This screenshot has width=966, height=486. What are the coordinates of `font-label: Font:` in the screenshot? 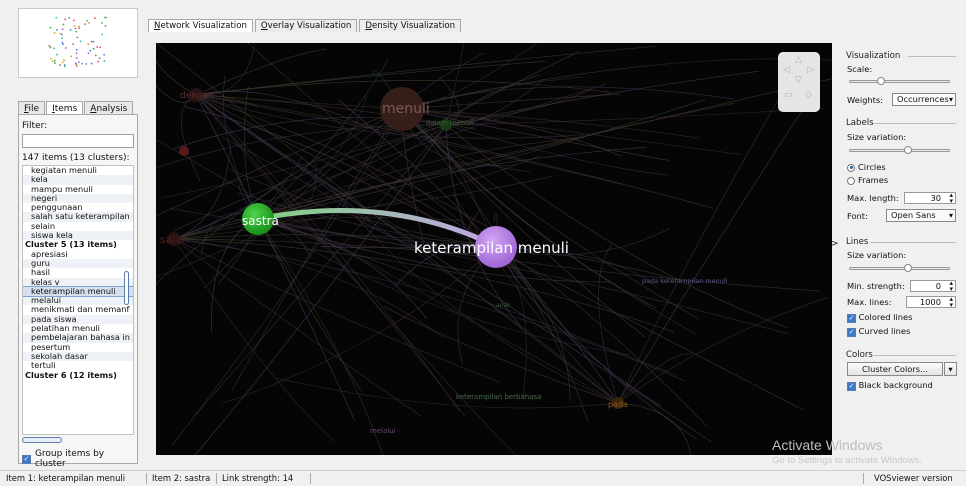 It's located at (857, 216).